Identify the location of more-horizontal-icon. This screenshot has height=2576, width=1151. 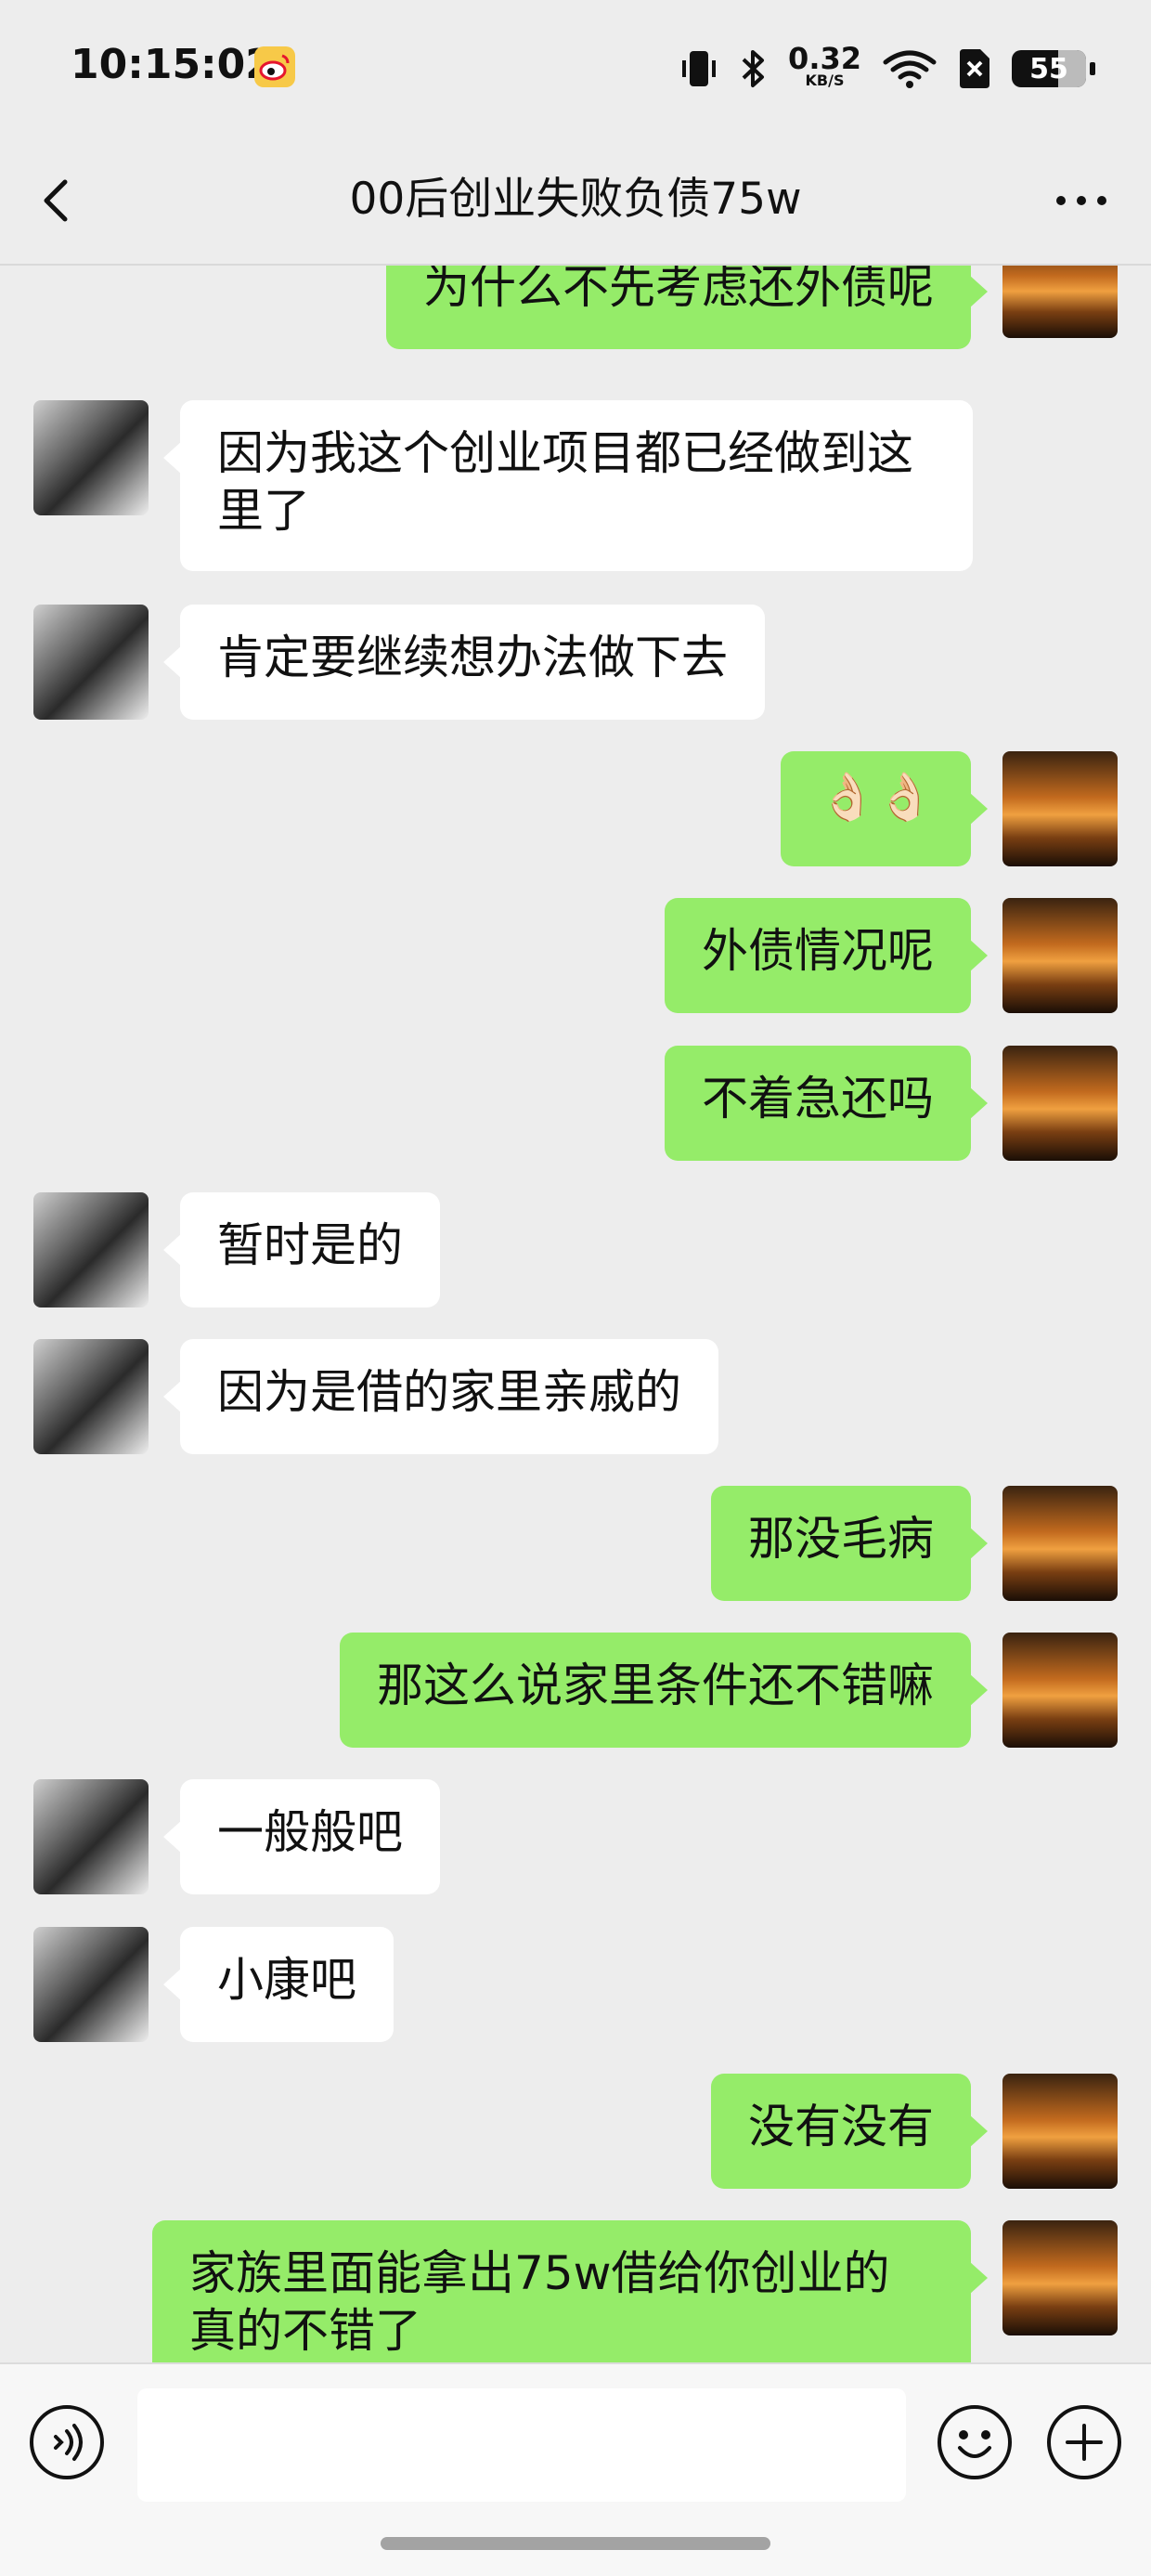
(1081, 201).